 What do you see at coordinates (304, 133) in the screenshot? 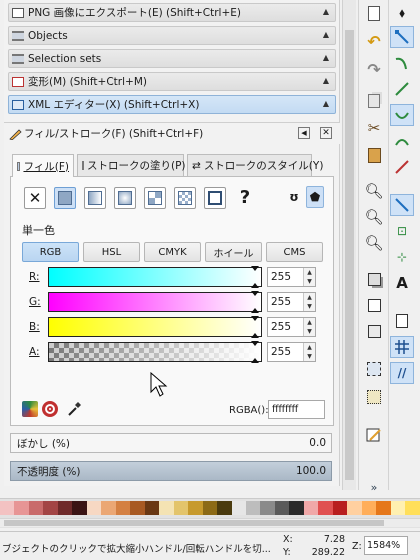
I see `dialog-menu-icon: ◀` at bounding box center [304, 133].